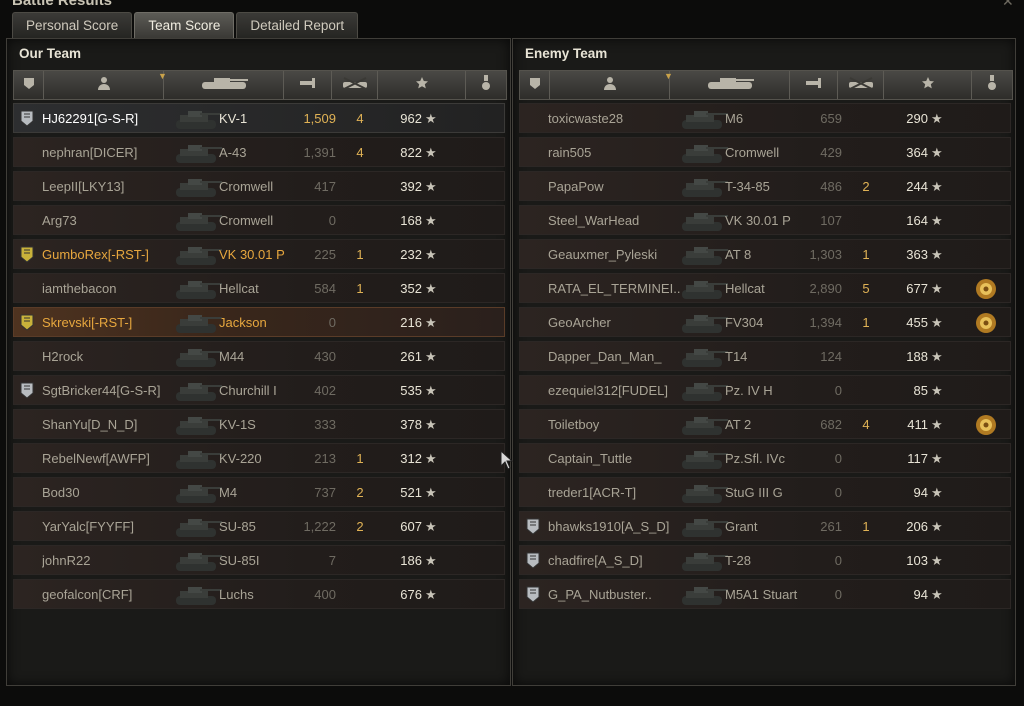 The width and height of the screenshot is (1024, 706). Describe the element at coordinates (765, 118) in the screenshot. I see `player-row: toxicwaste28 M6 659 290 ★` at that location.